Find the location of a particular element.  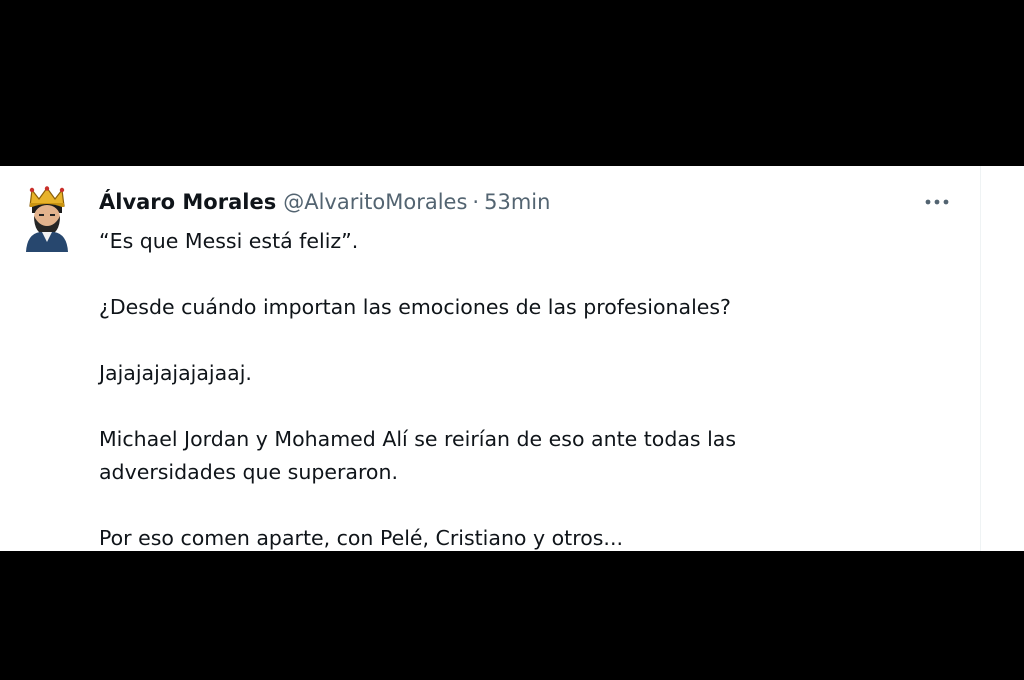

tweet-header: Álvaro Morales @AlvaritoMorales · 53min is located at coordinates (324, 202).